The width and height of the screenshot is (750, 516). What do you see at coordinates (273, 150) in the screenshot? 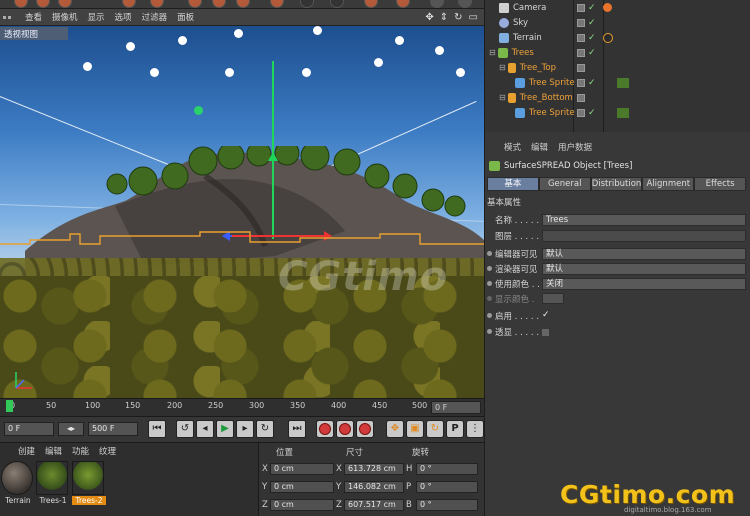
I see `axis-y-handle` at bounding box center [273, 150].